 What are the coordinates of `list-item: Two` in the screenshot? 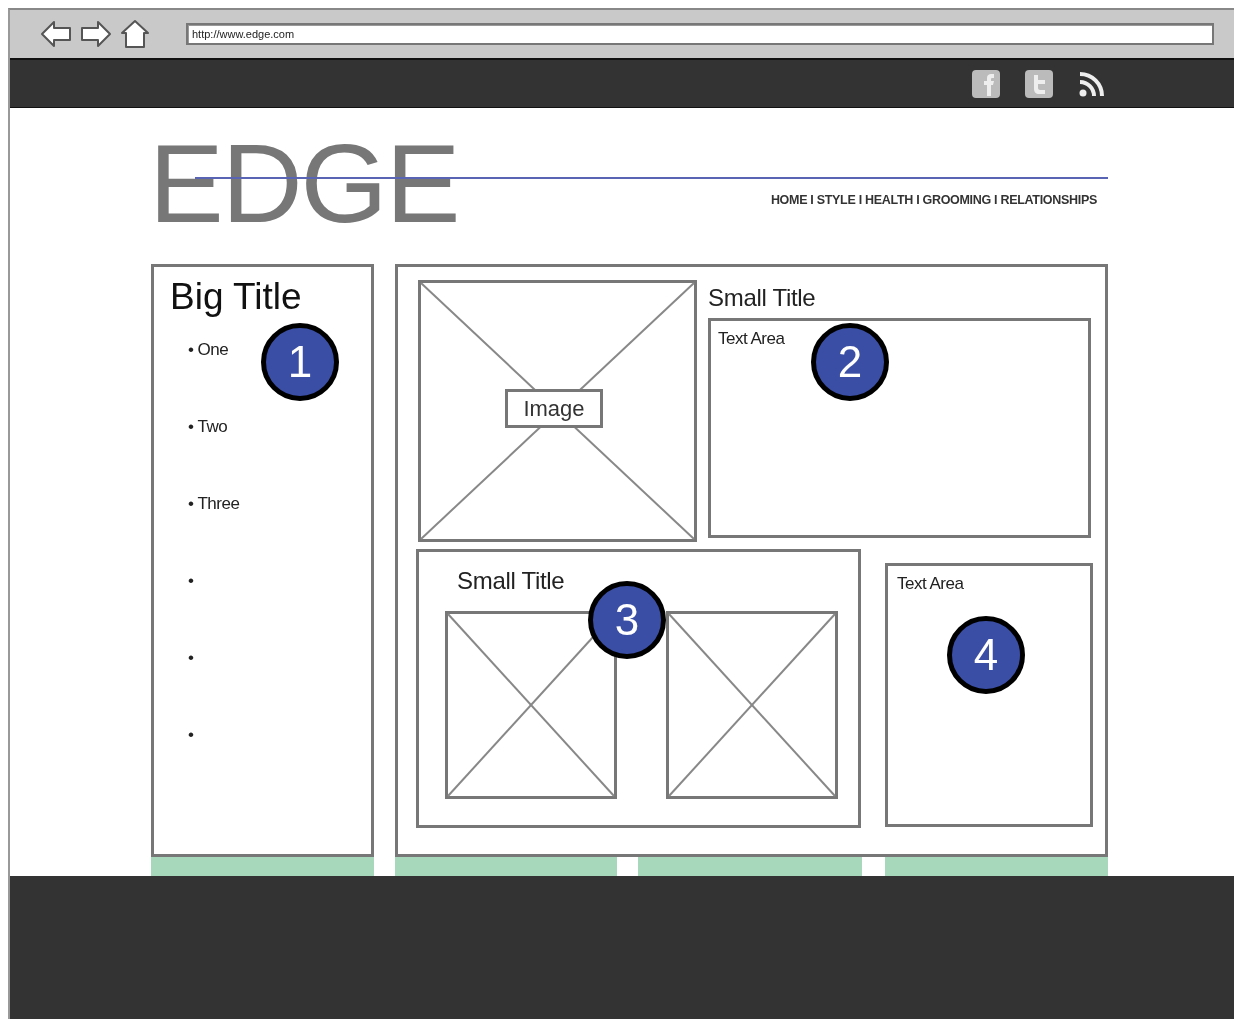 It's located at (212, 455).